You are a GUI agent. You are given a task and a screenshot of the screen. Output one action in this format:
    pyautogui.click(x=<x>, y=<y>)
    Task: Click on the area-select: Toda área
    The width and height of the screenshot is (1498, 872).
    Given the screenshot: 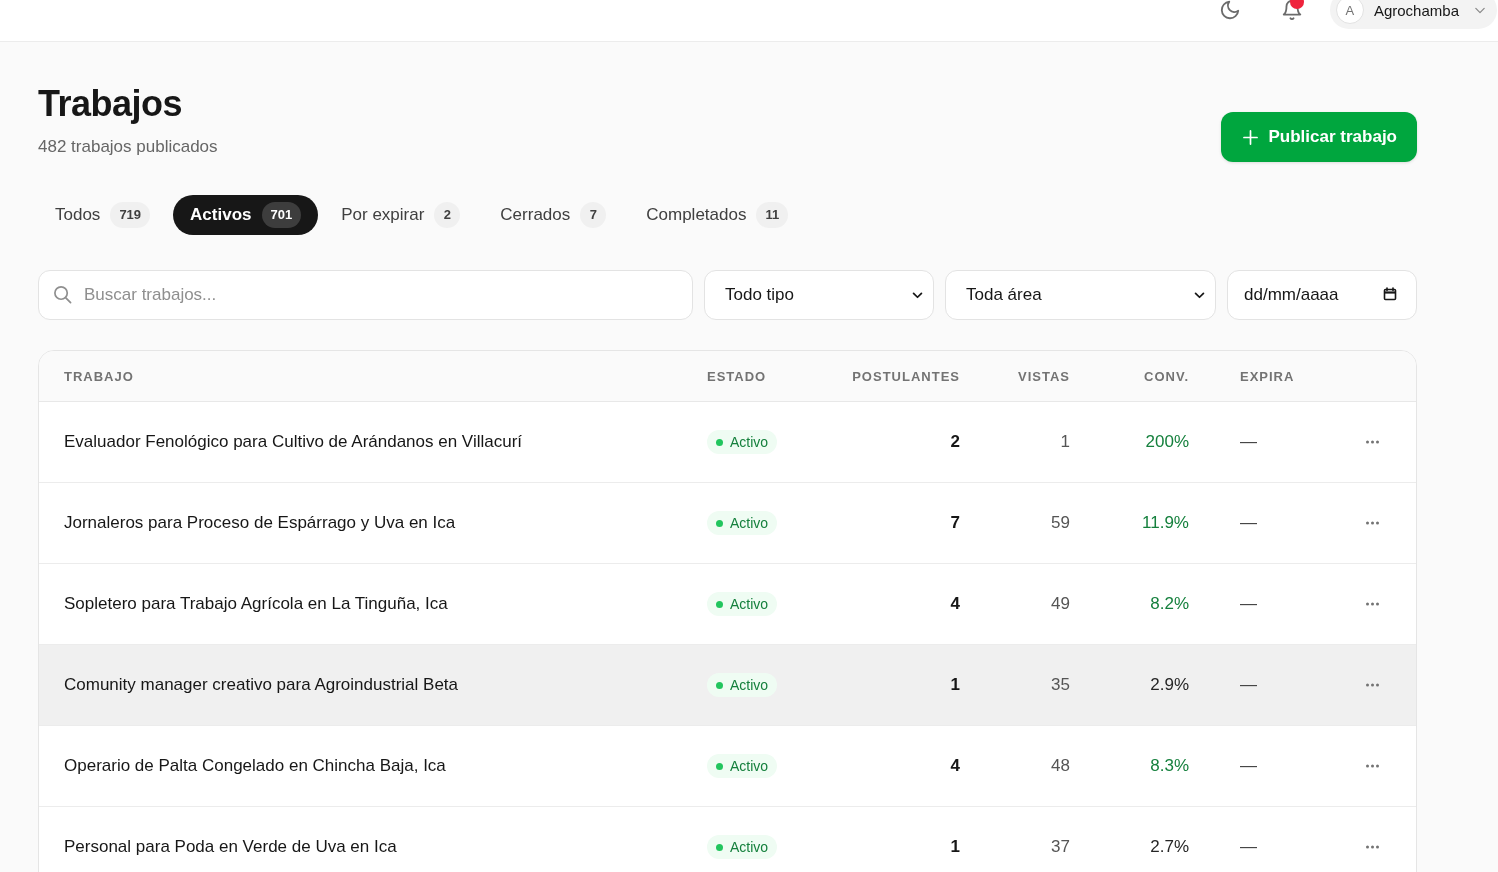 What is the action you would take?
    pyautogui.click(x=1080, y=295)
    